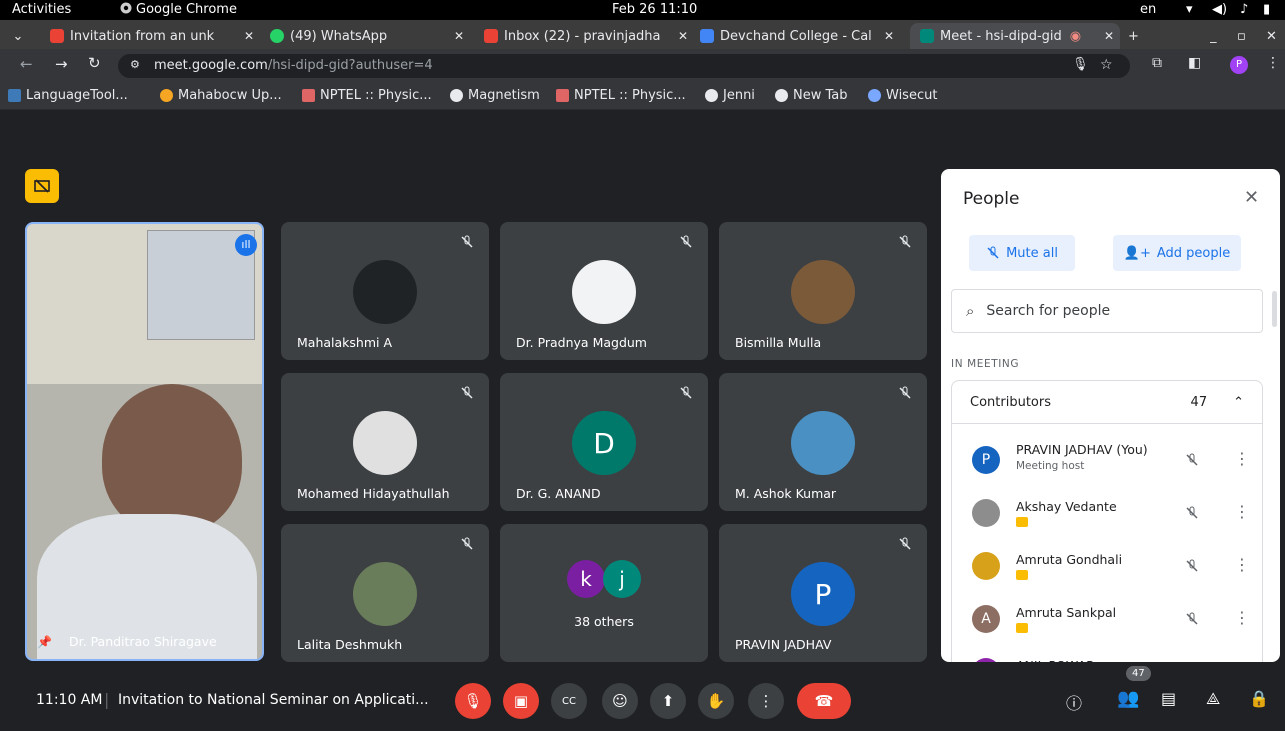 Image resolution: width=1285 pixels, height=731 pixels. What do you see at coordinates (654, 9) in the screenshot?
I see `clock: Feb 26 11:10` at bounding box center [654, 9].